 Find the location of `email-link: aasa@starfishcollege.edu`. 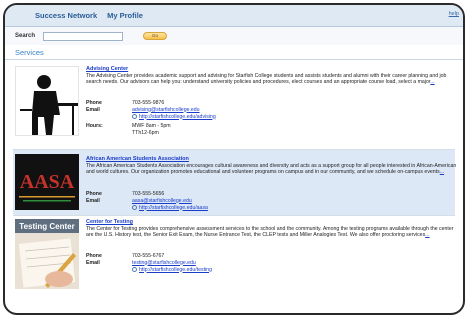

email-link: aasa@starfishcollege.edu is located at coordinates (162, 201).